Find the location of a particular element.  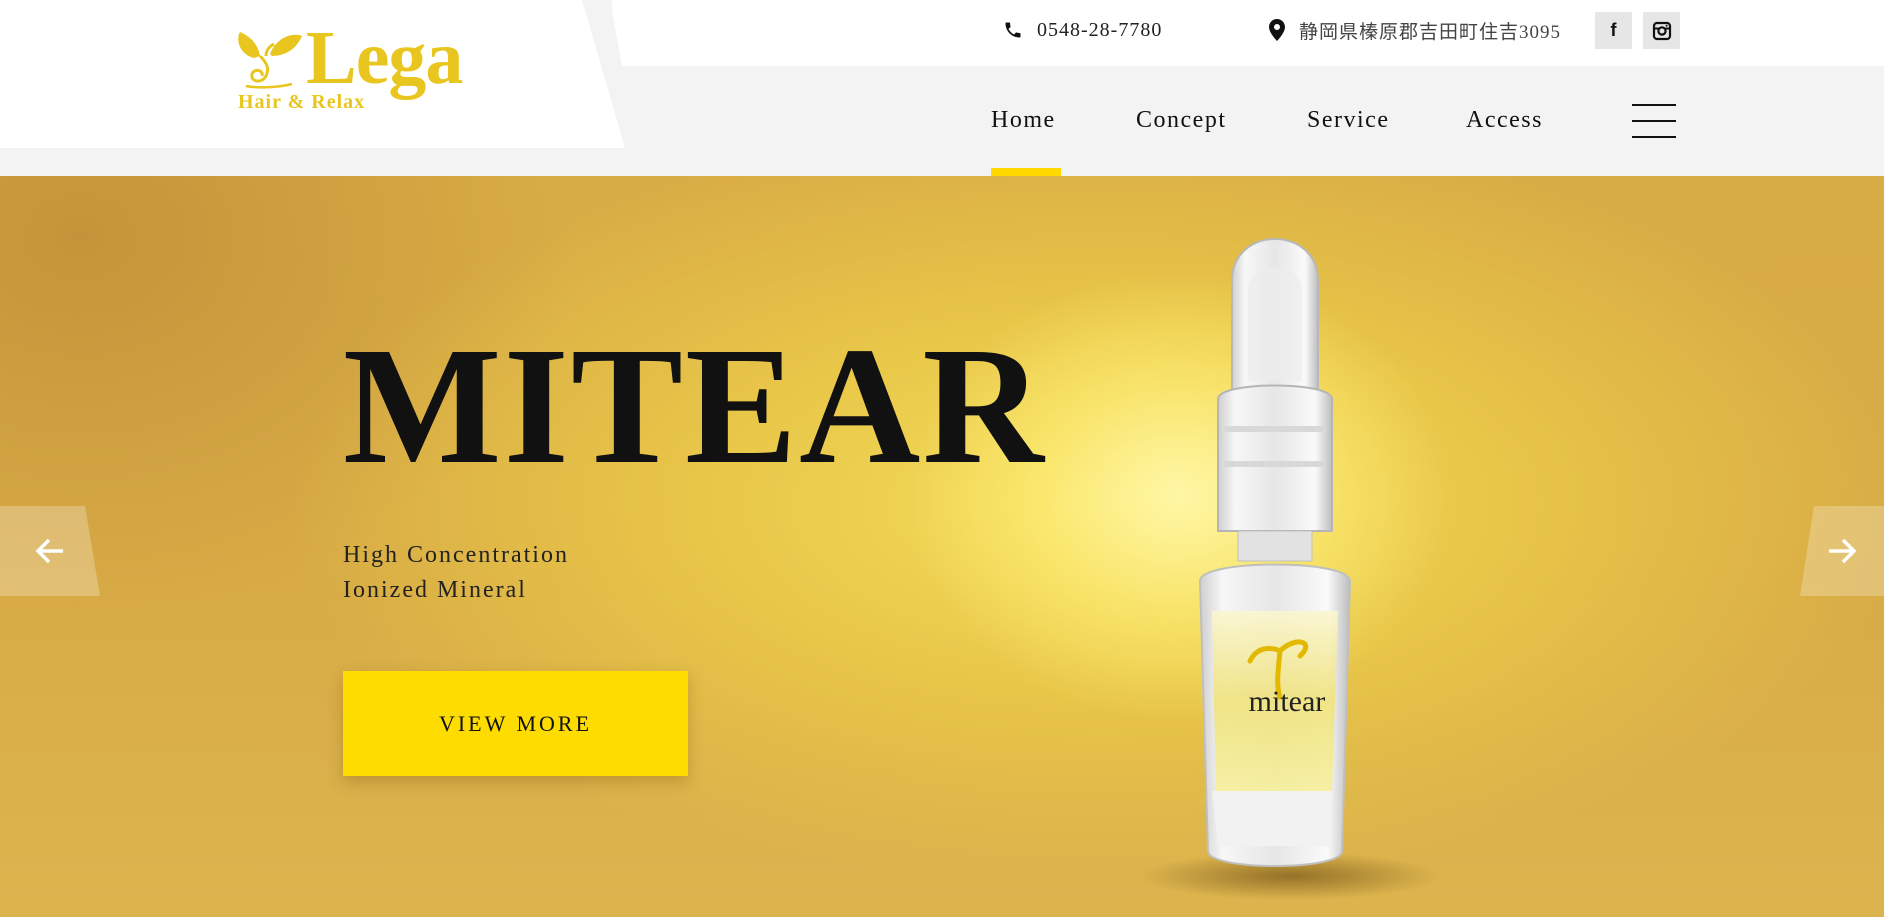

slider-prev-button is located at coordinates (50, 551).